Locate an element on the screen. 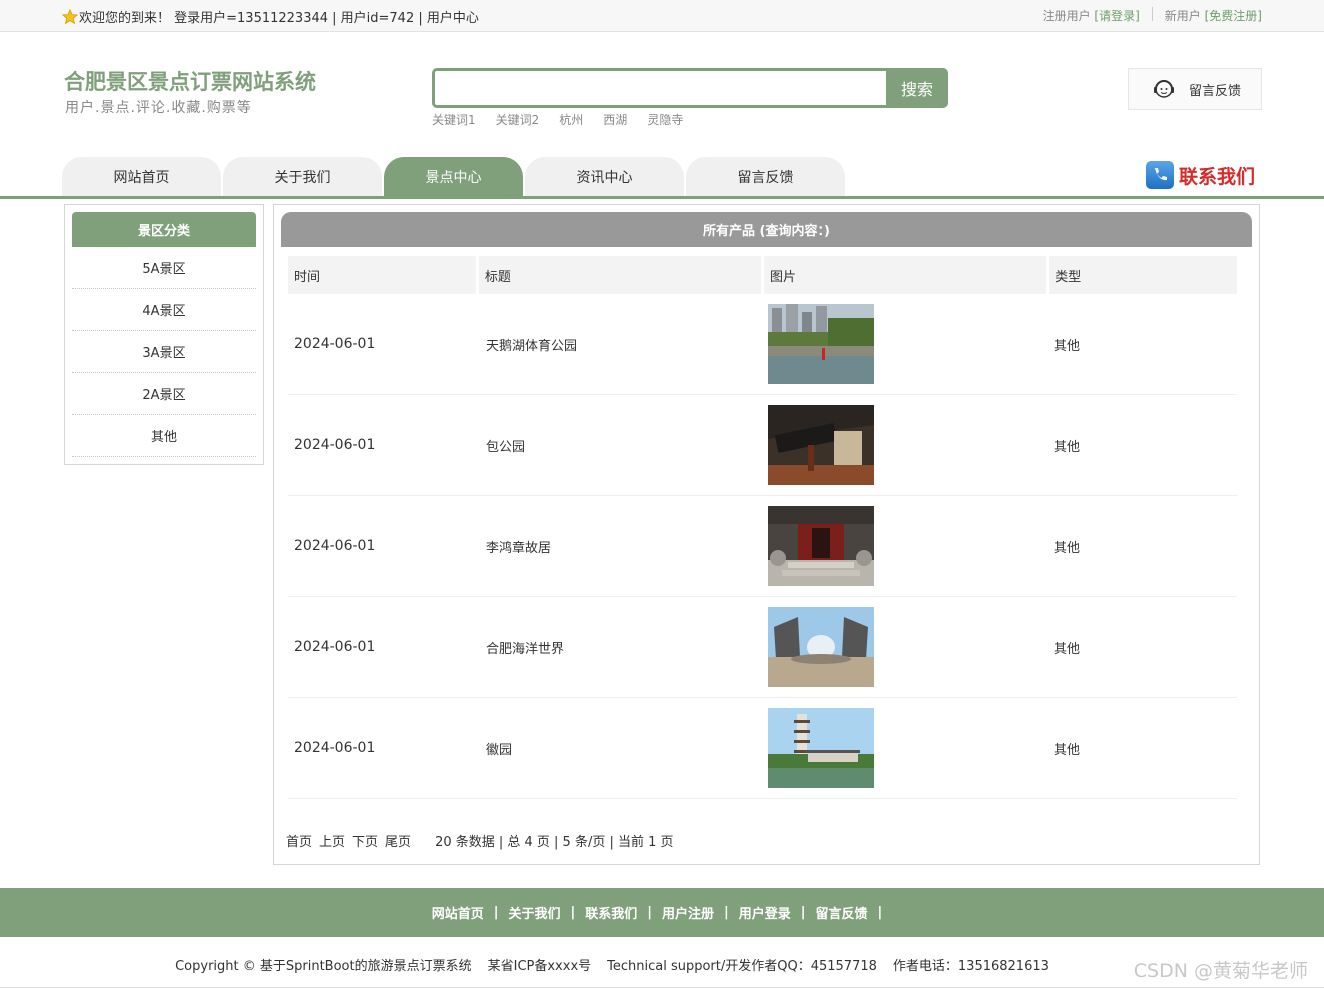  search-bar: 搜索 is located at coordinates (690, 88).